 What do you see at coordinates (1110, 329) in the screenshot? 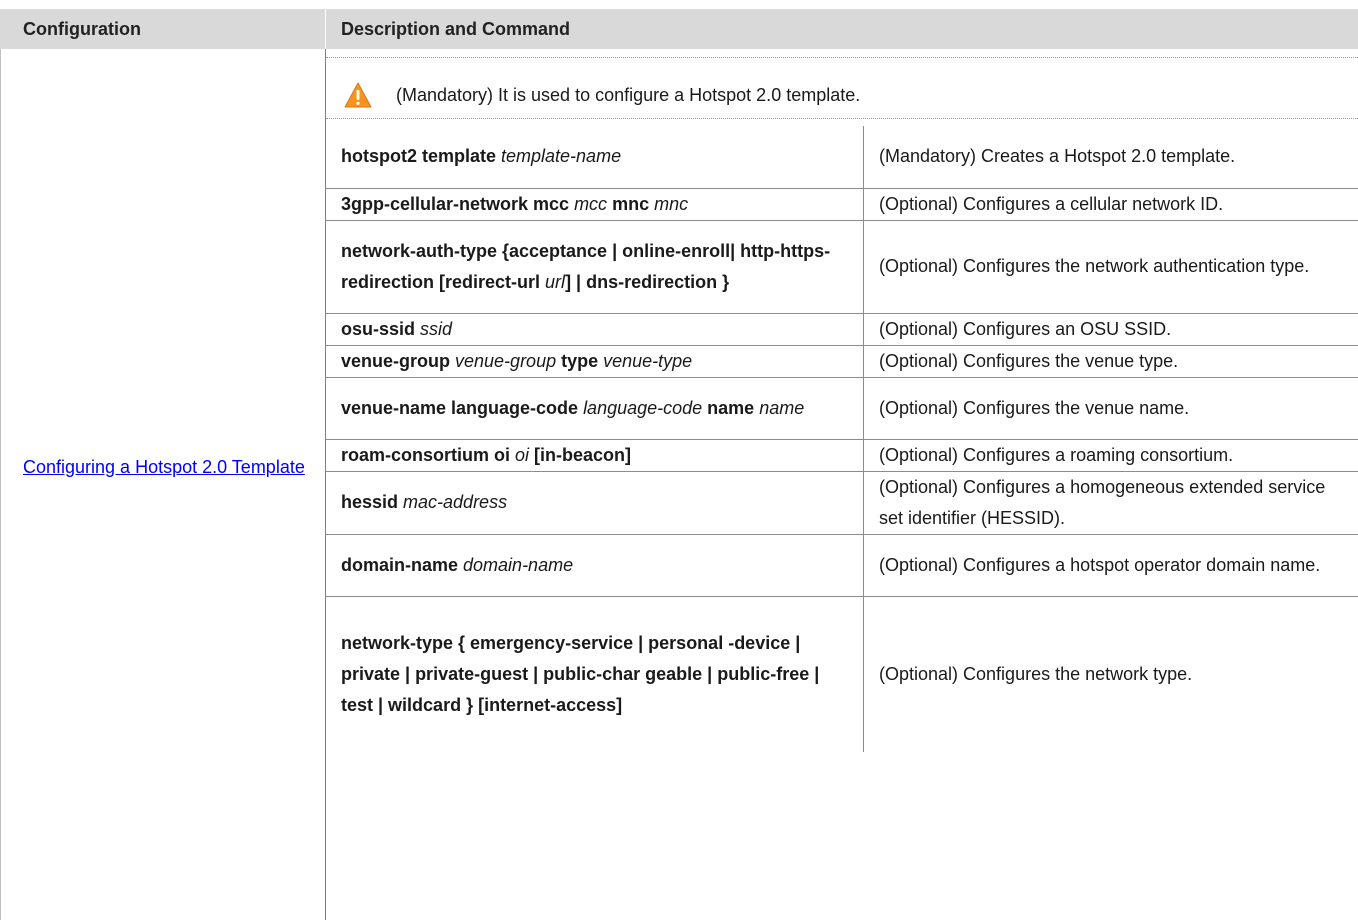
I see `description-cell: (Optional) Configures an OSU SSID.` at bounding box center [1110, 329].